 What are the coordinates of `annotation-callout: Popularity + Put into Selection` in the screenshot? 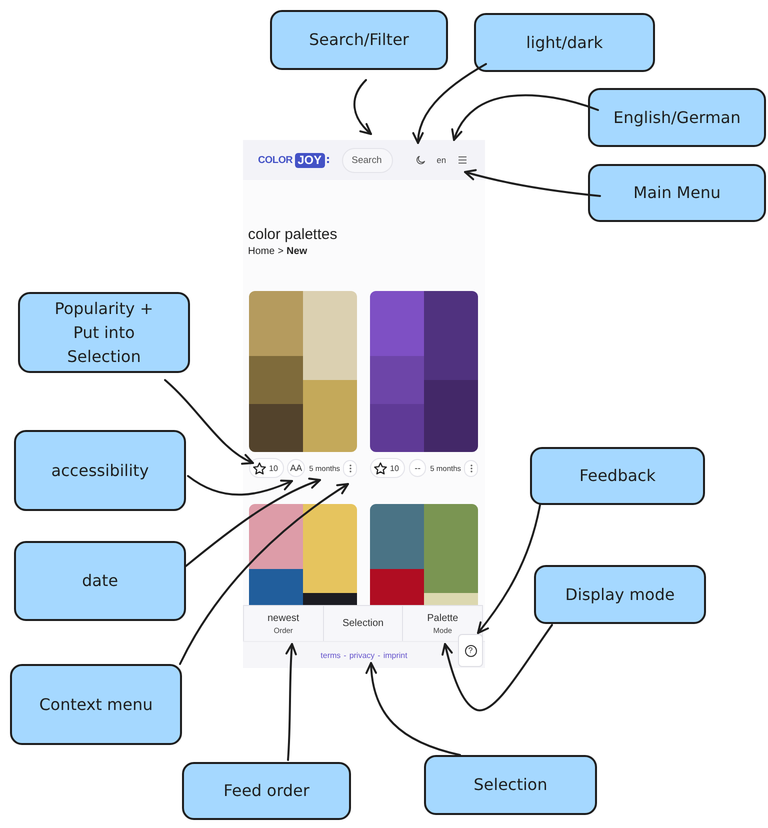 It's located at (104, 332).